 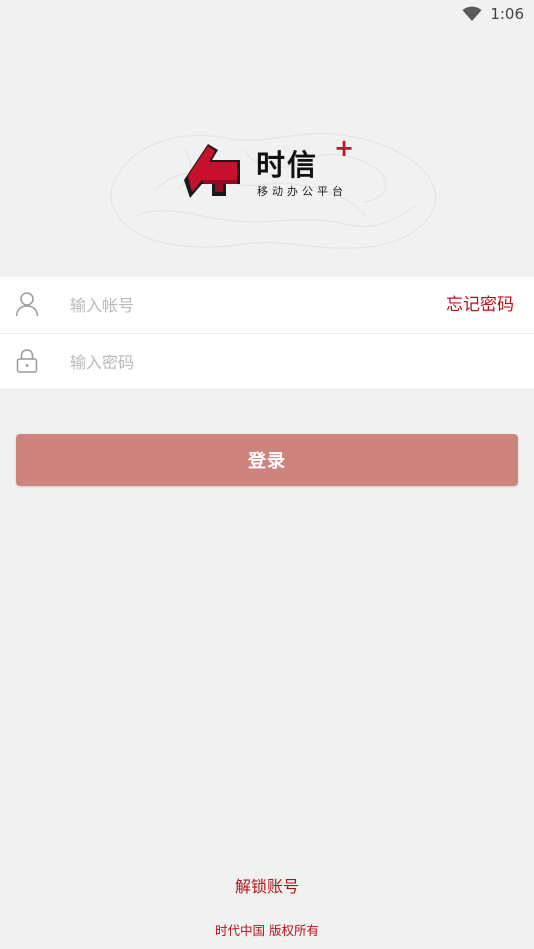 What do you see at coordinates (267, 885) in the screenshot?
I see `unlock-account-link: 解锁账号` at bounding box center [267, 885].